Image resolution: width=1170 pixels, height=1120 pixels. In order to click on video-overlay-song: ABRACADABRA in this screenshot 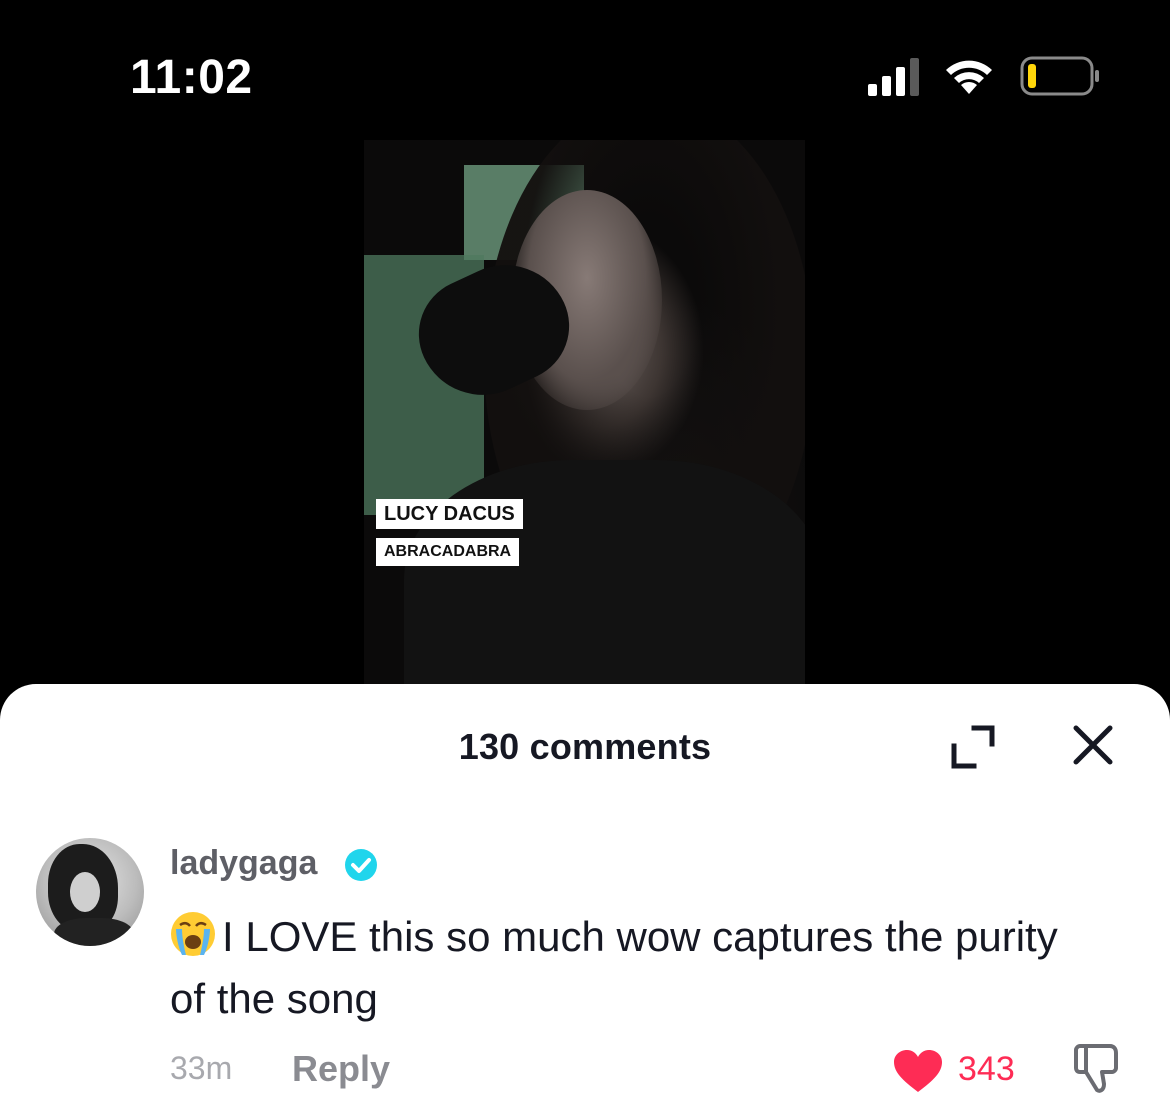, I will do `click(448, 552)`.